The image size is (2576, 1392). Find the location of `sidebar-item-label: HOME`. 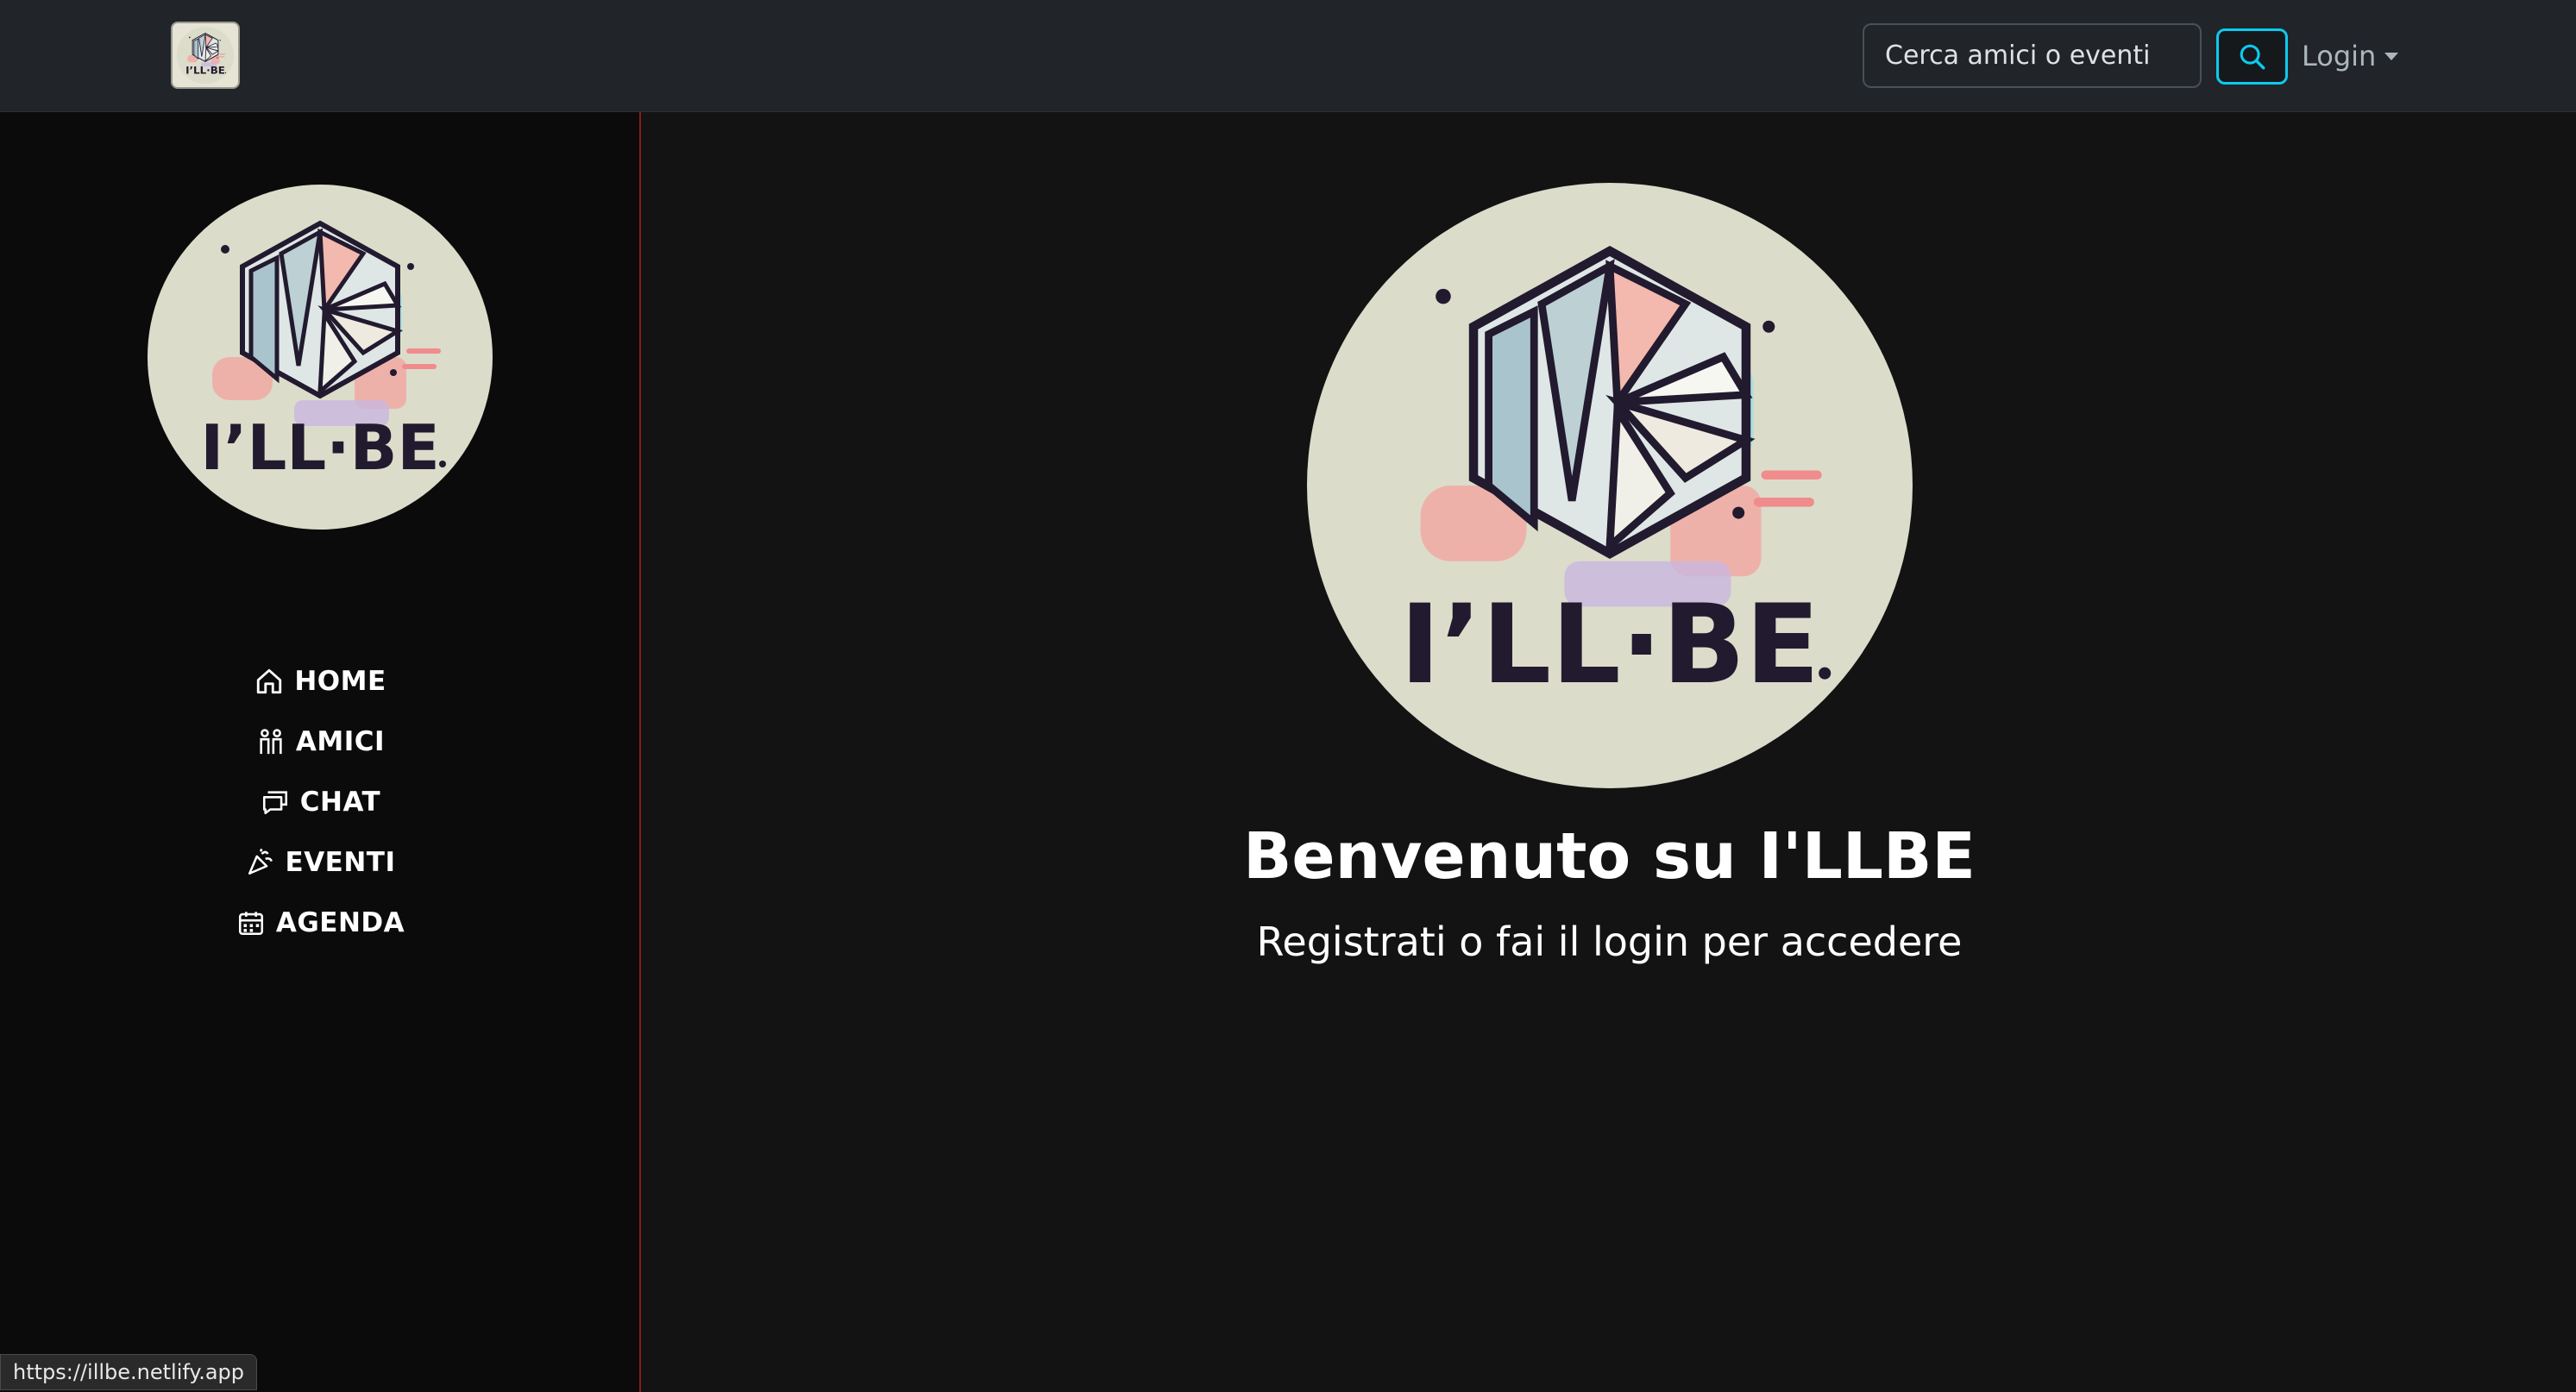

sidebar-item-label: HOME is located at coordinates (340, 681).